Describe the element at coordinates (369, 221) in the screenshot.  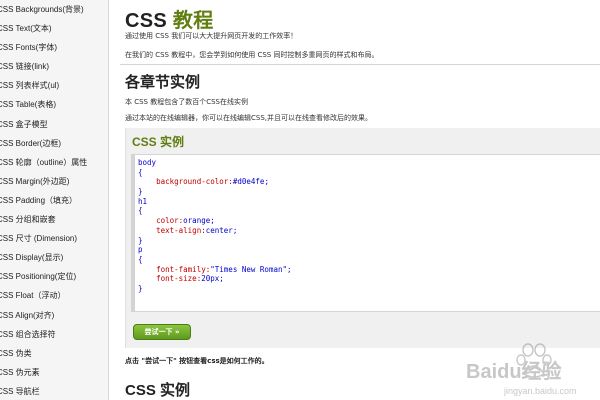
I see `code-line: color:orange;` at that location.